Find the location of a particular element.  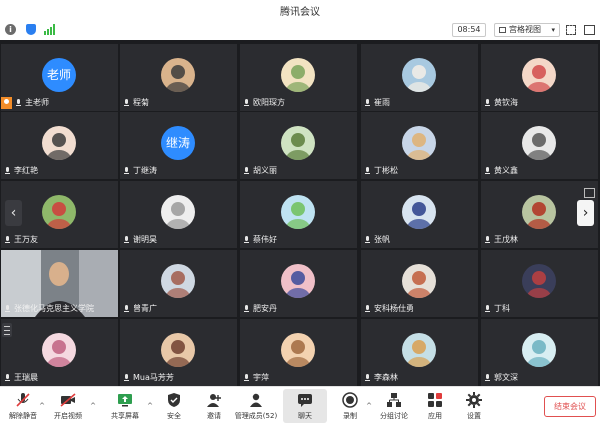

participant-tile: 黄义鑫 is located at coordinates (539, 145).